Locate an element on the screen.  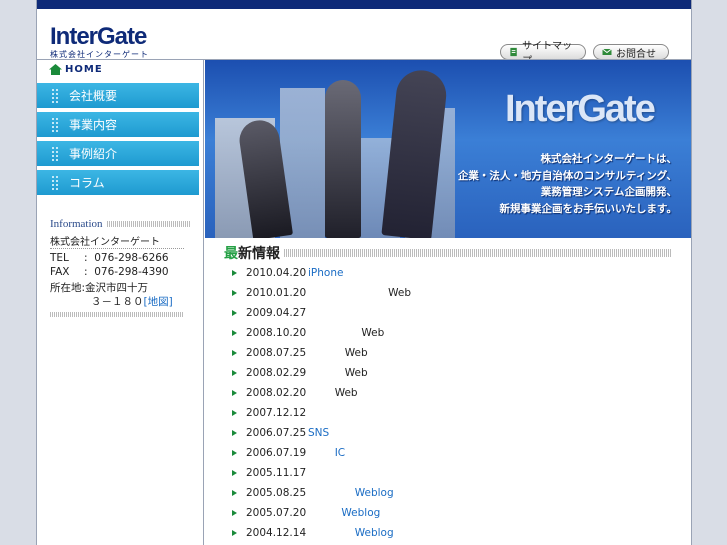
contact-label: お問合せ is located at coordinates (636, 54).